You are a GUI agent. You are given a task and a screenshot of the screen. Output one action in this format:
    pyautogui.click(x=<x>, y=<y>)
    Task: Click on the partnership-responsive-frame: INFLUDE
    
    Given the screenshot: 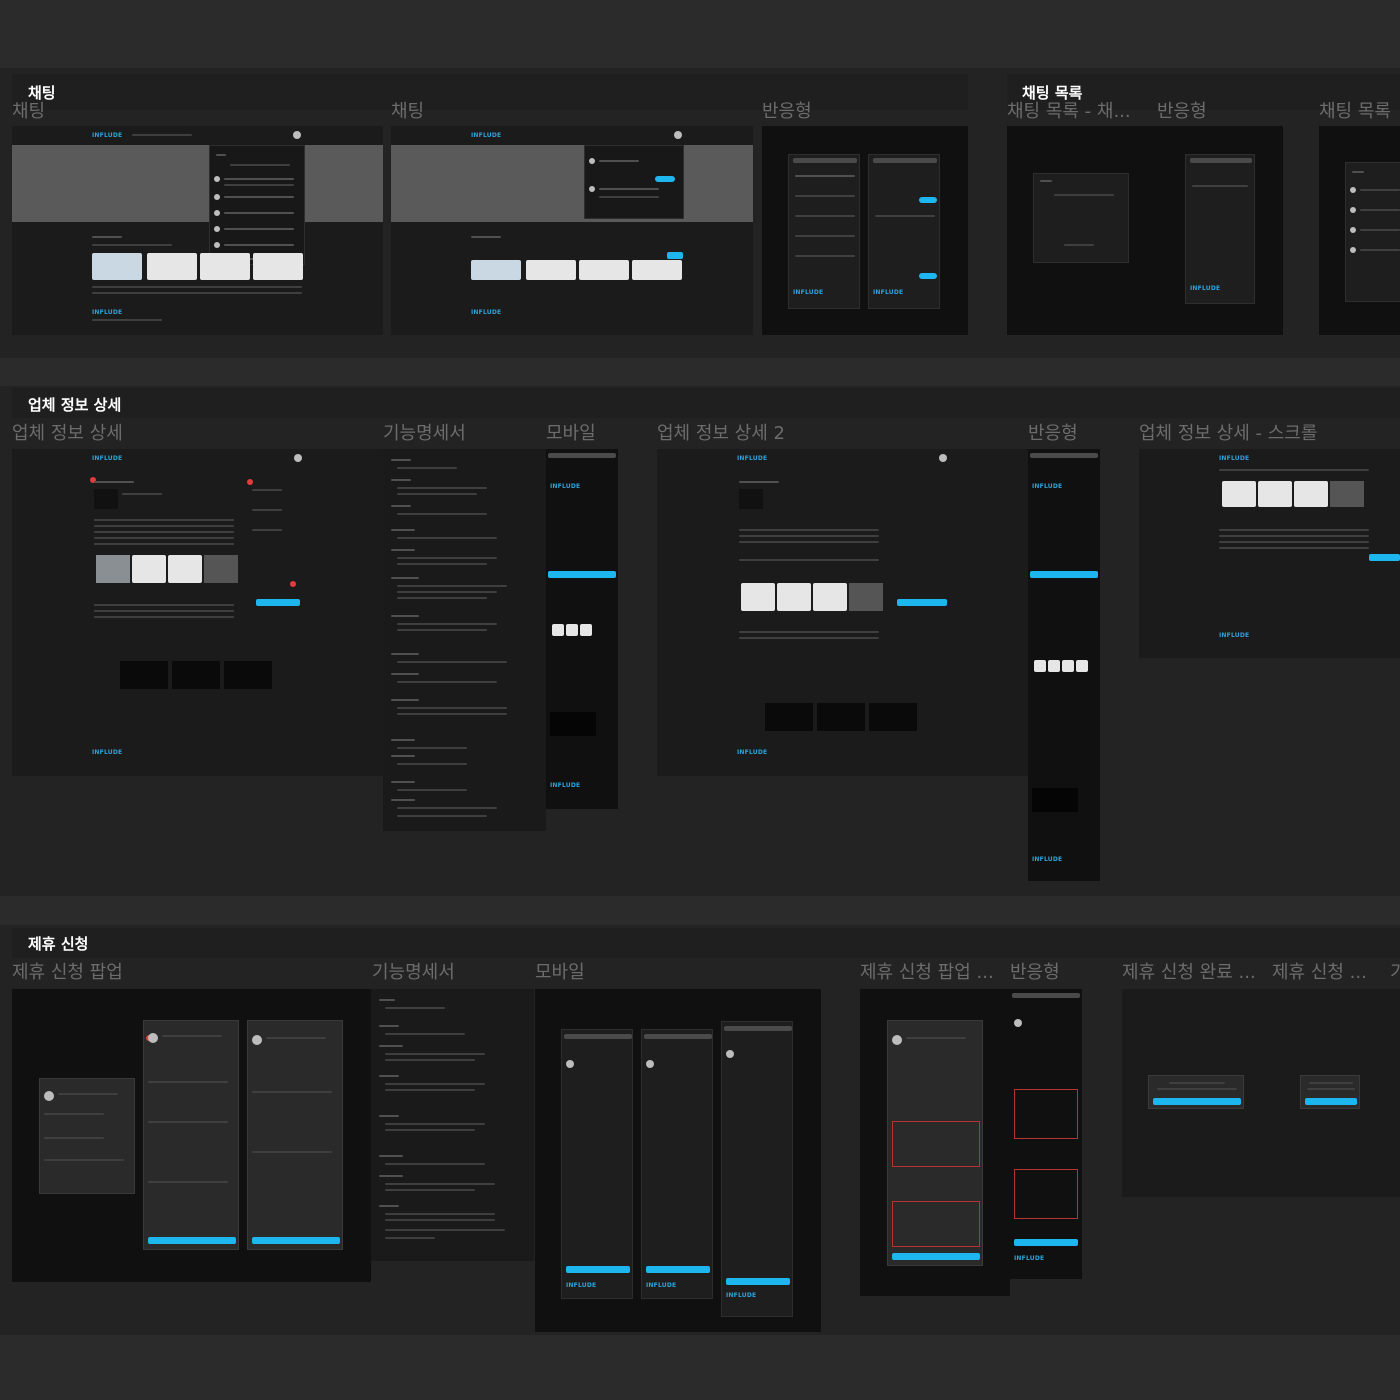 What is the action you would take?
    pyautogui.click(x=1046, y=1134)
    